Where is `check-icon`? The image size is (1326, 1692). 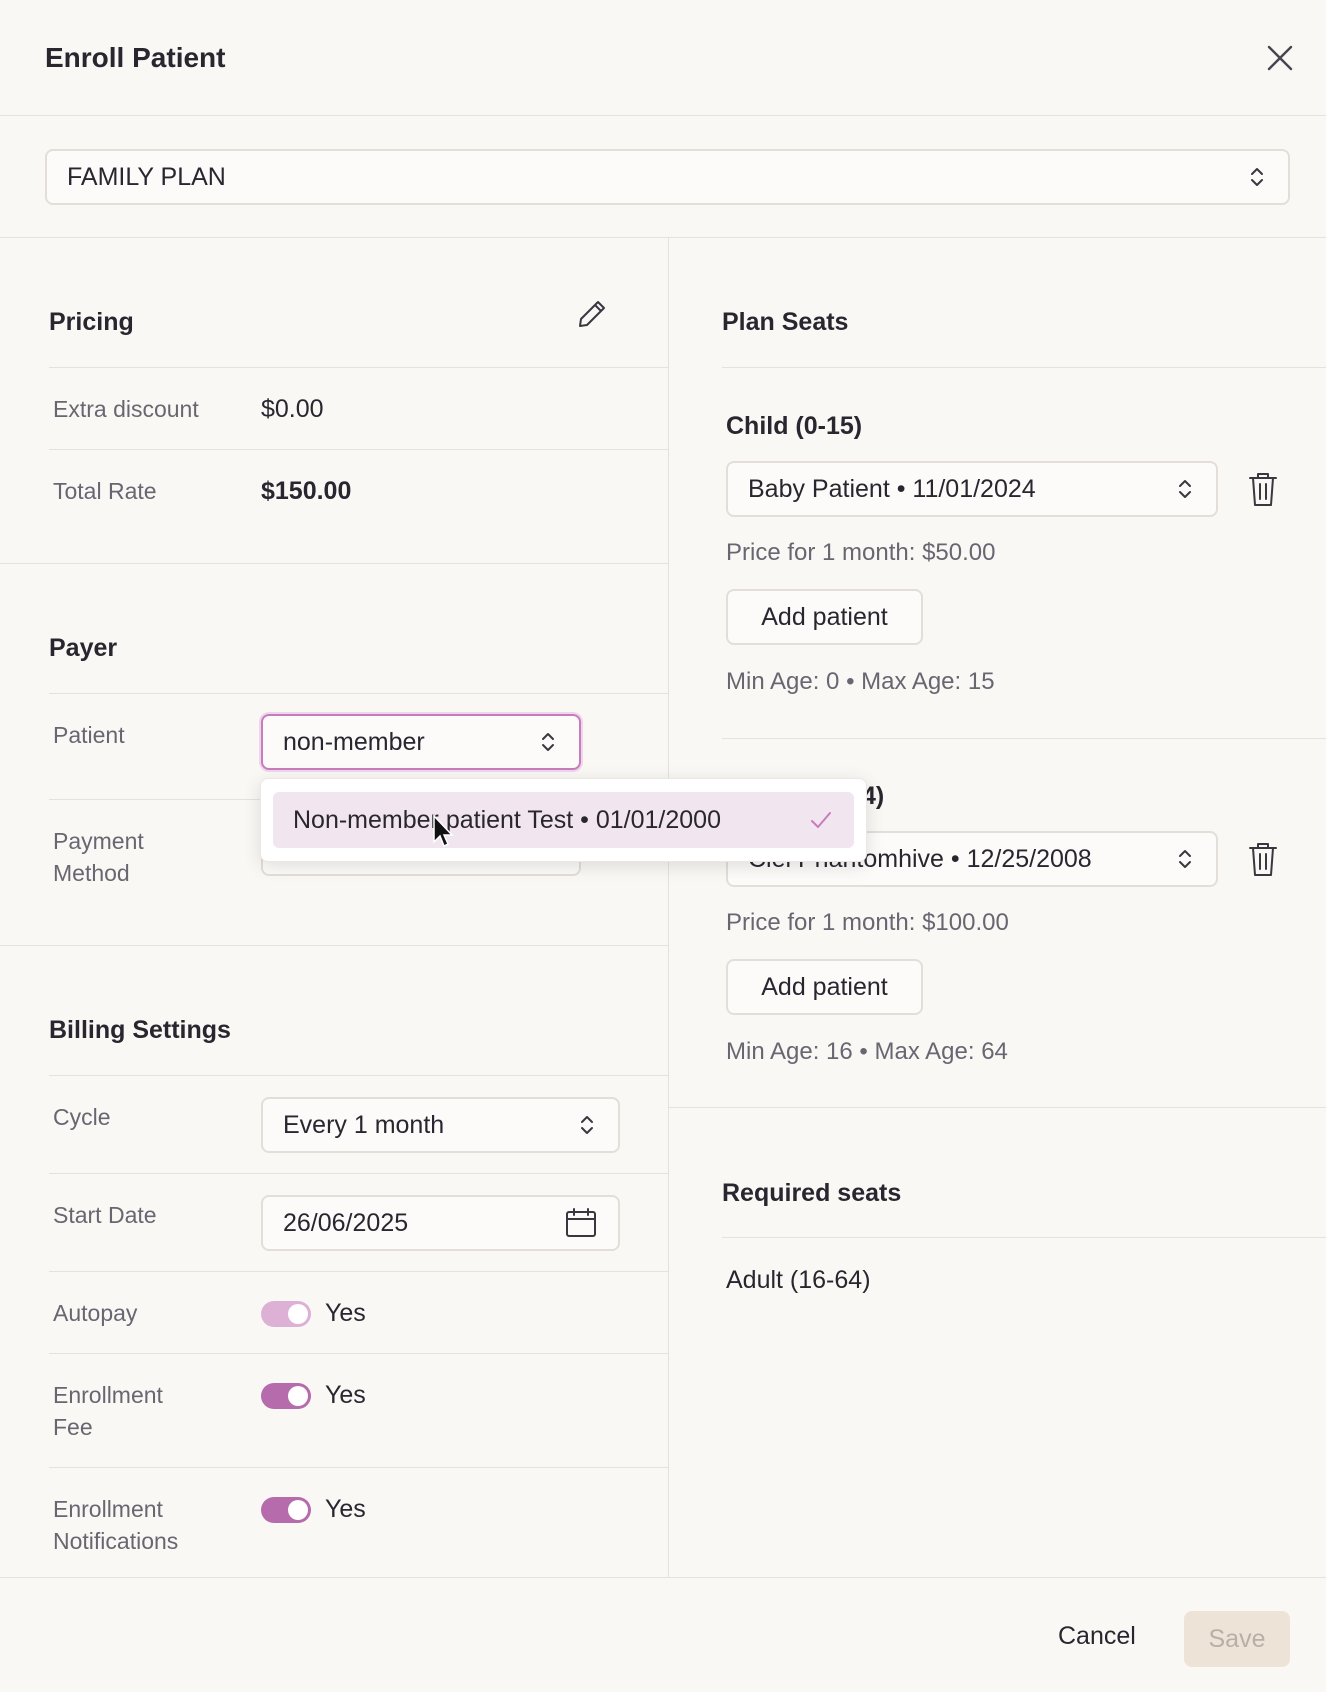
check-icon is located at coordinates (821, 820).